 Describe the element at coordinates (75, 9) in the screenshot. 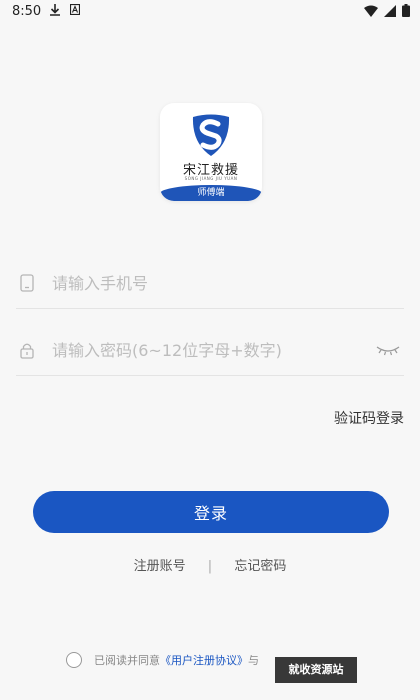

I see `a-icon` at that location.